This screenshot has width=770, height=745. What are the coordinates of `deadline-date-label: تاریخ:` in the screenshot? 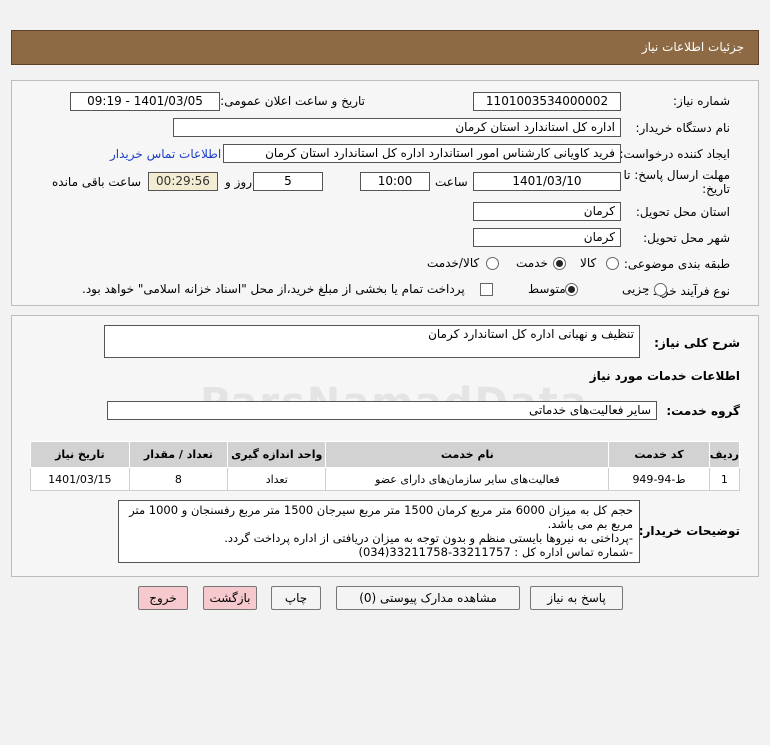 It's located at (716, 189).